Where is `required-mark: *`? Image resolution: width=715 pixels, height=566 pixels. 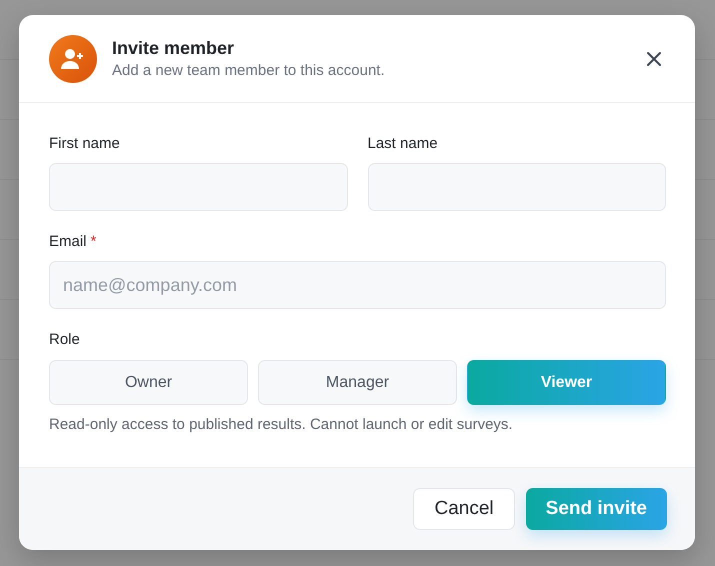 required-mark: * is located at coordinates (93, 241).